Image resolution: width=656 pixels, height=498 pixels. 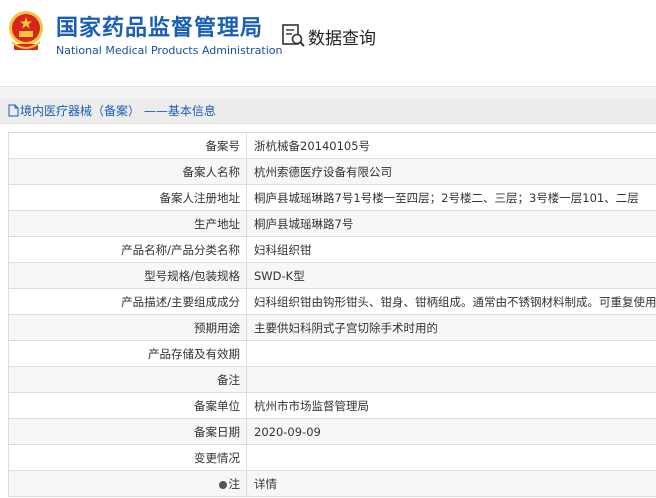 What do you see at coordinates (127, 483) in the screenshot?
I see `field-label: 注` at bounding box center [127, 483].